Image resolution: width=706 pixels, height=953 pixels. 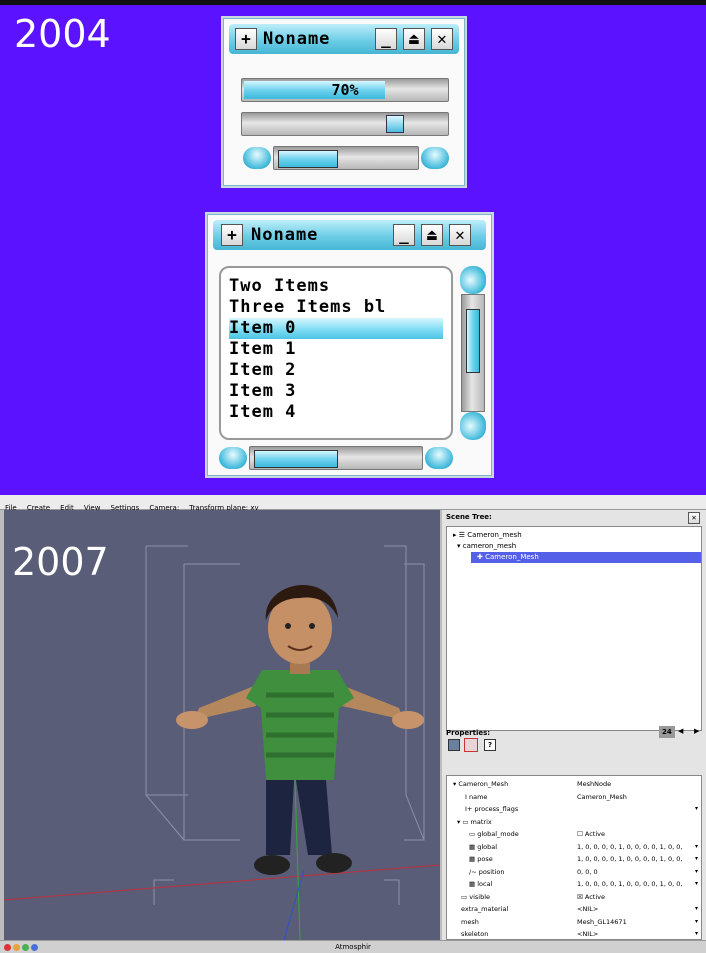 I want to click on table-row: ▭ global_mode ☐ Active, so click(x=574, y=834).